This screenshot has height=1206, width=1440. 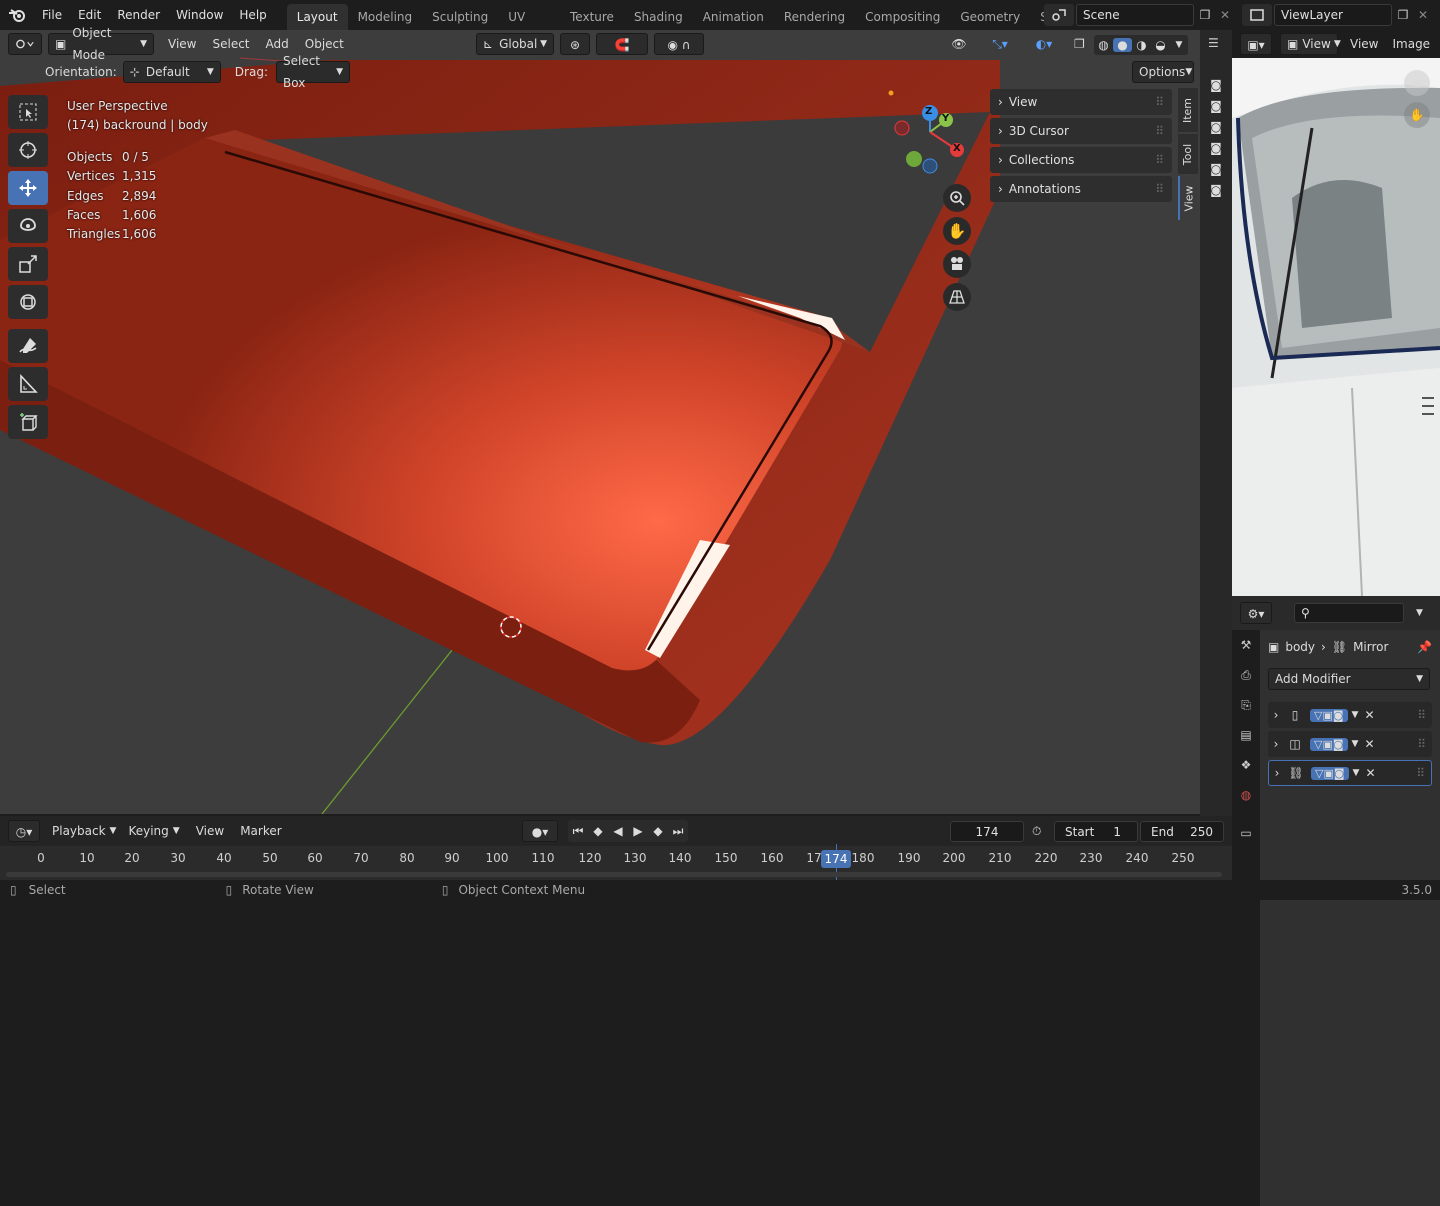 What do you see at coordinates (814, 17) in the screenshot?
I see `tab-rendering: Rendering` at bounding box center [814, 17].